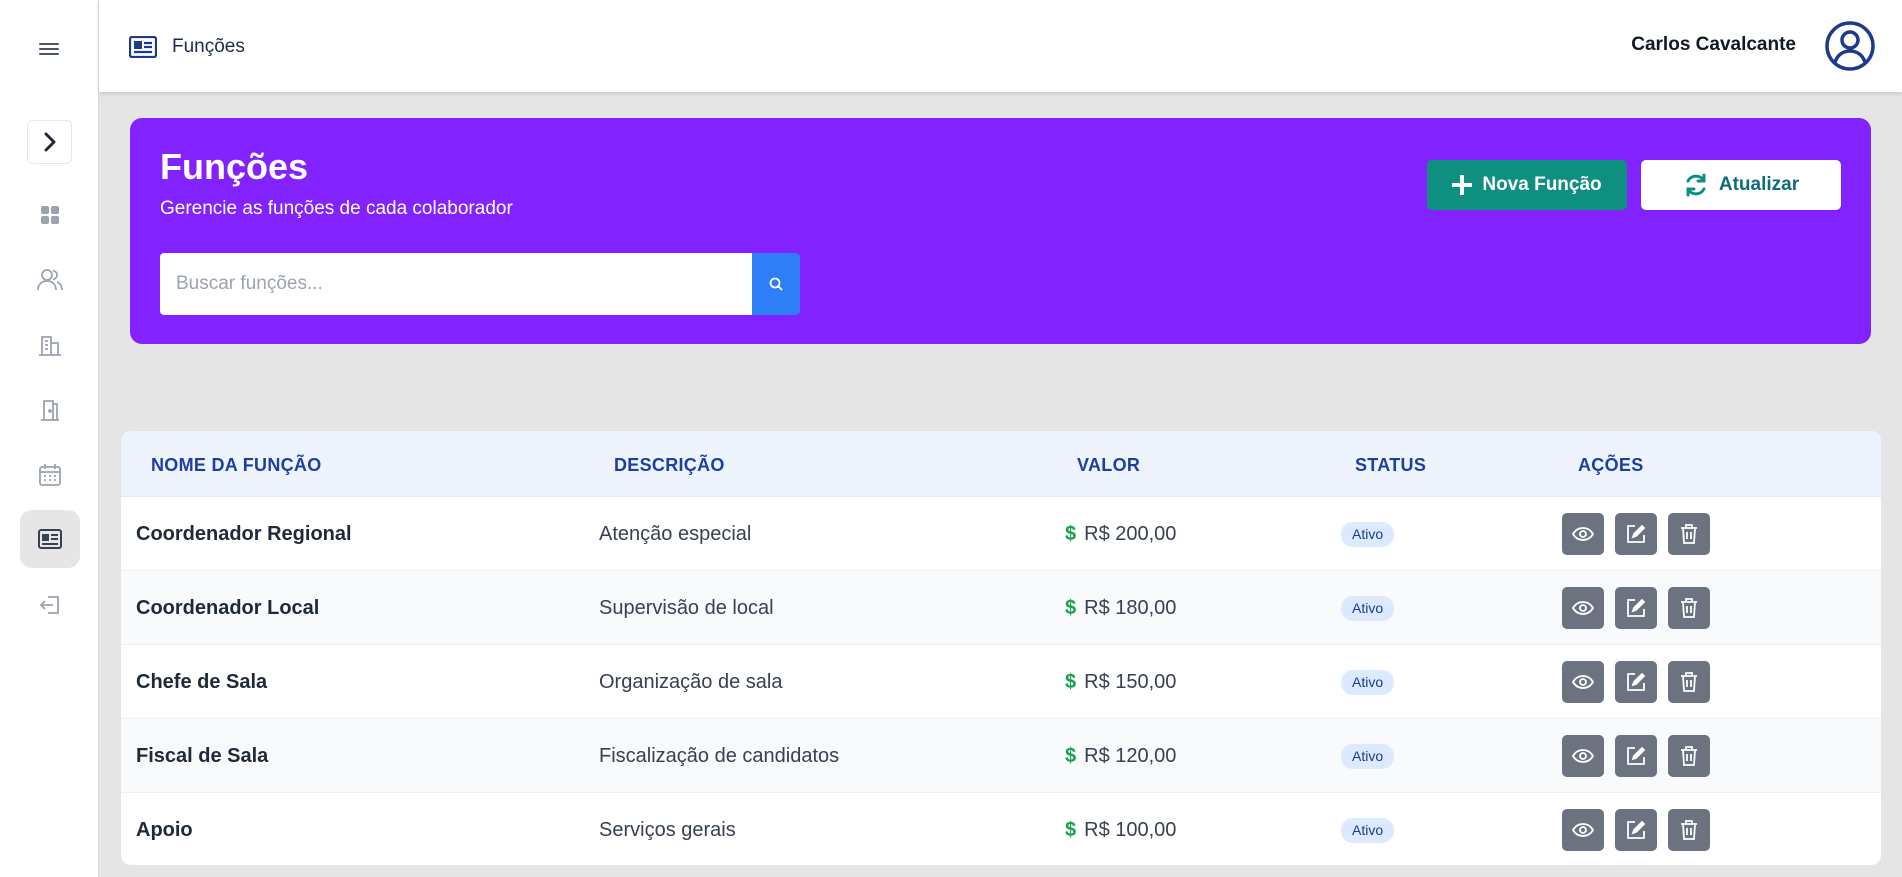 Image resolution: width=1902 pixels, height=877 pixels. I want to click on search-input, so click(457, 284).